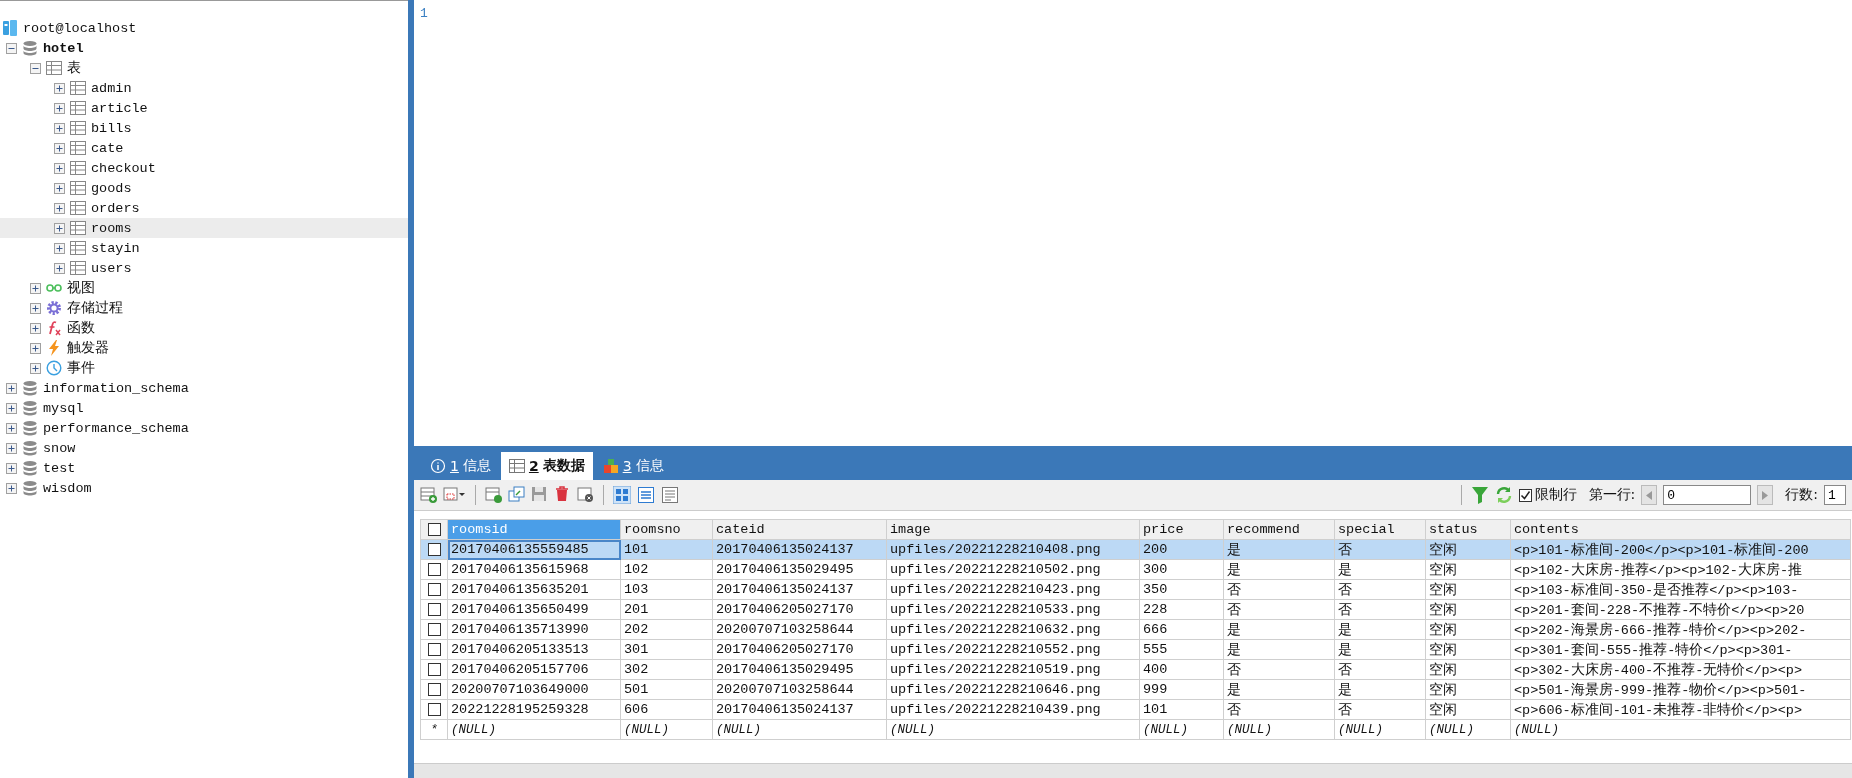 This screenshot has width=1852, height=778. I want to click on tree-item: checkout, so click(204, 168).